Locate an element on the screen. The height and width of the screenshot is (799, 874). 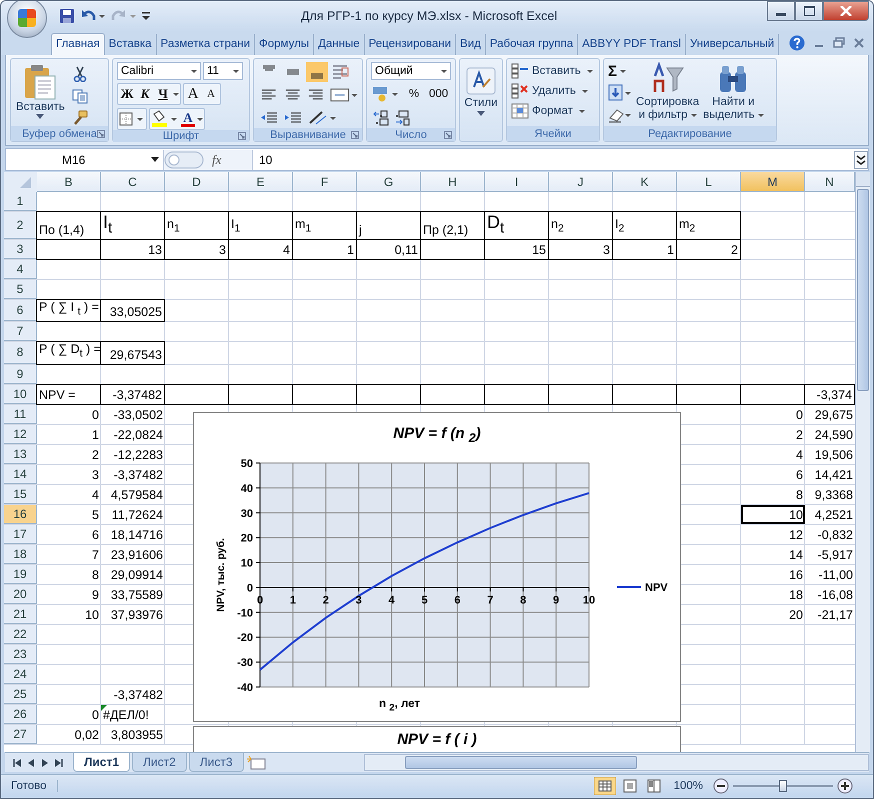
italic-button: К is located at coordinates (145, 94).